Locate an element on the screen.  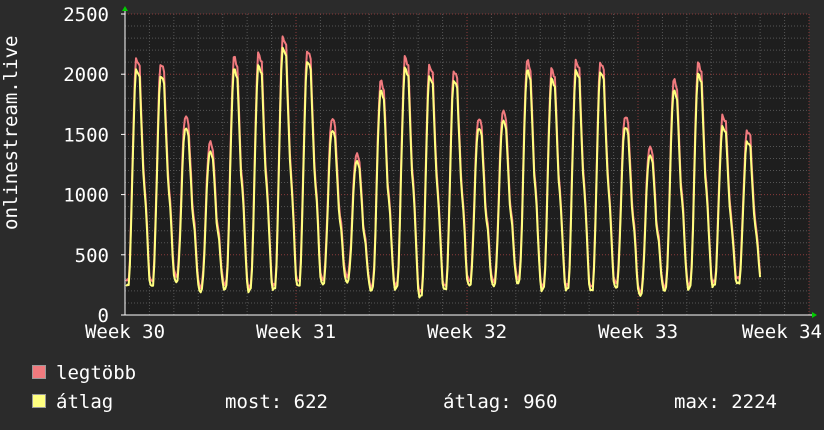
y-tick-label: 500 is located at coordinates (92, 256).